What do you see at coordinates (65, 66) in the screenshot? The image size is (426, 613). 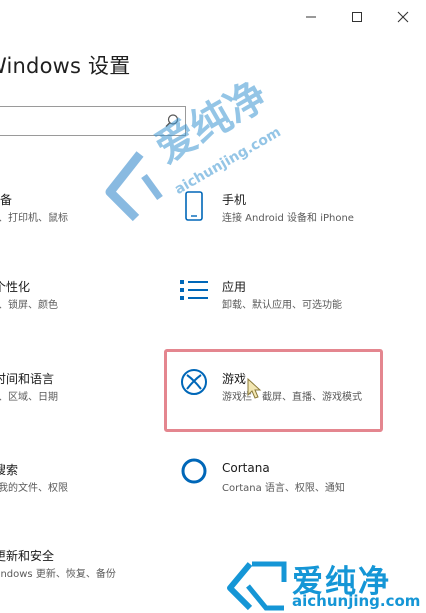 I see `page-title: Windows 设置` at bounding box center [65, 66].